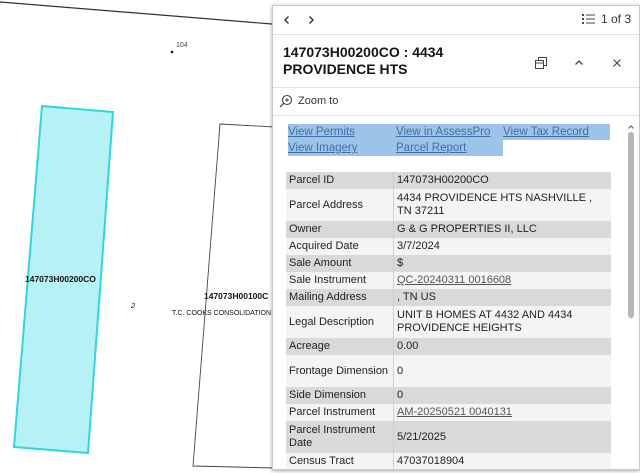  Describe the element at coordinates (340, 229) in the screenshot. I see `attribute-key: Owner` at that location.